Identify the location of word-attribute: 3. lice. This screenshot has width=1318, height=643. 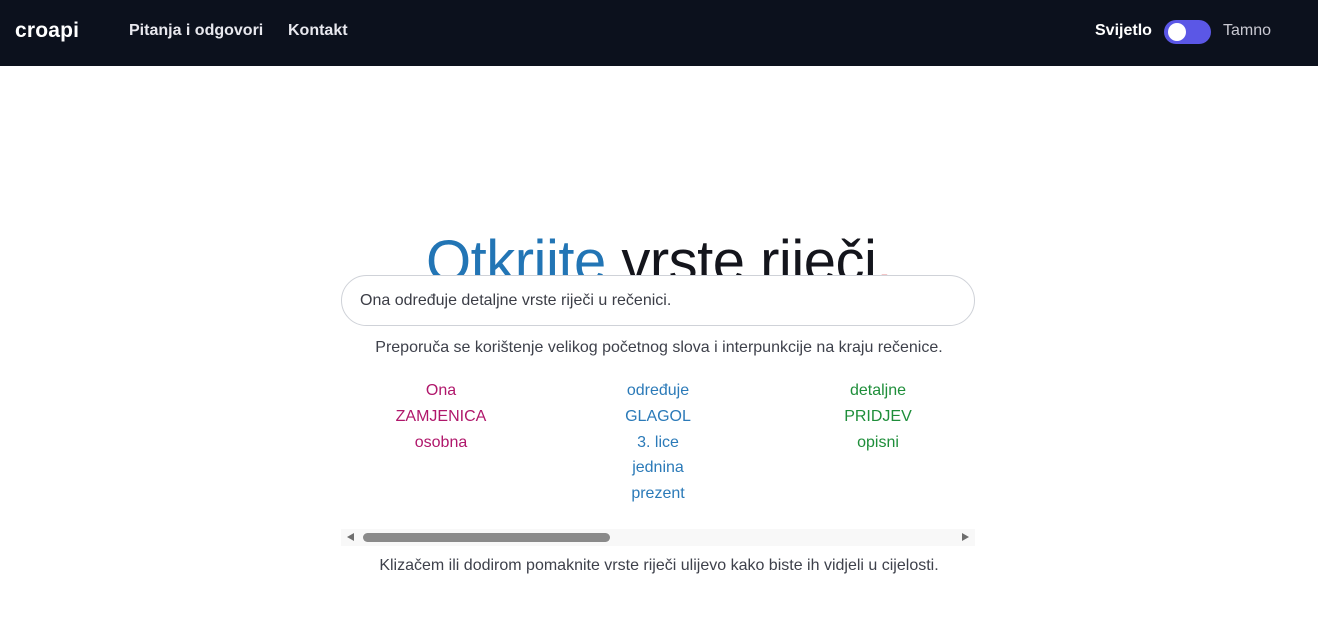
(658, 442).